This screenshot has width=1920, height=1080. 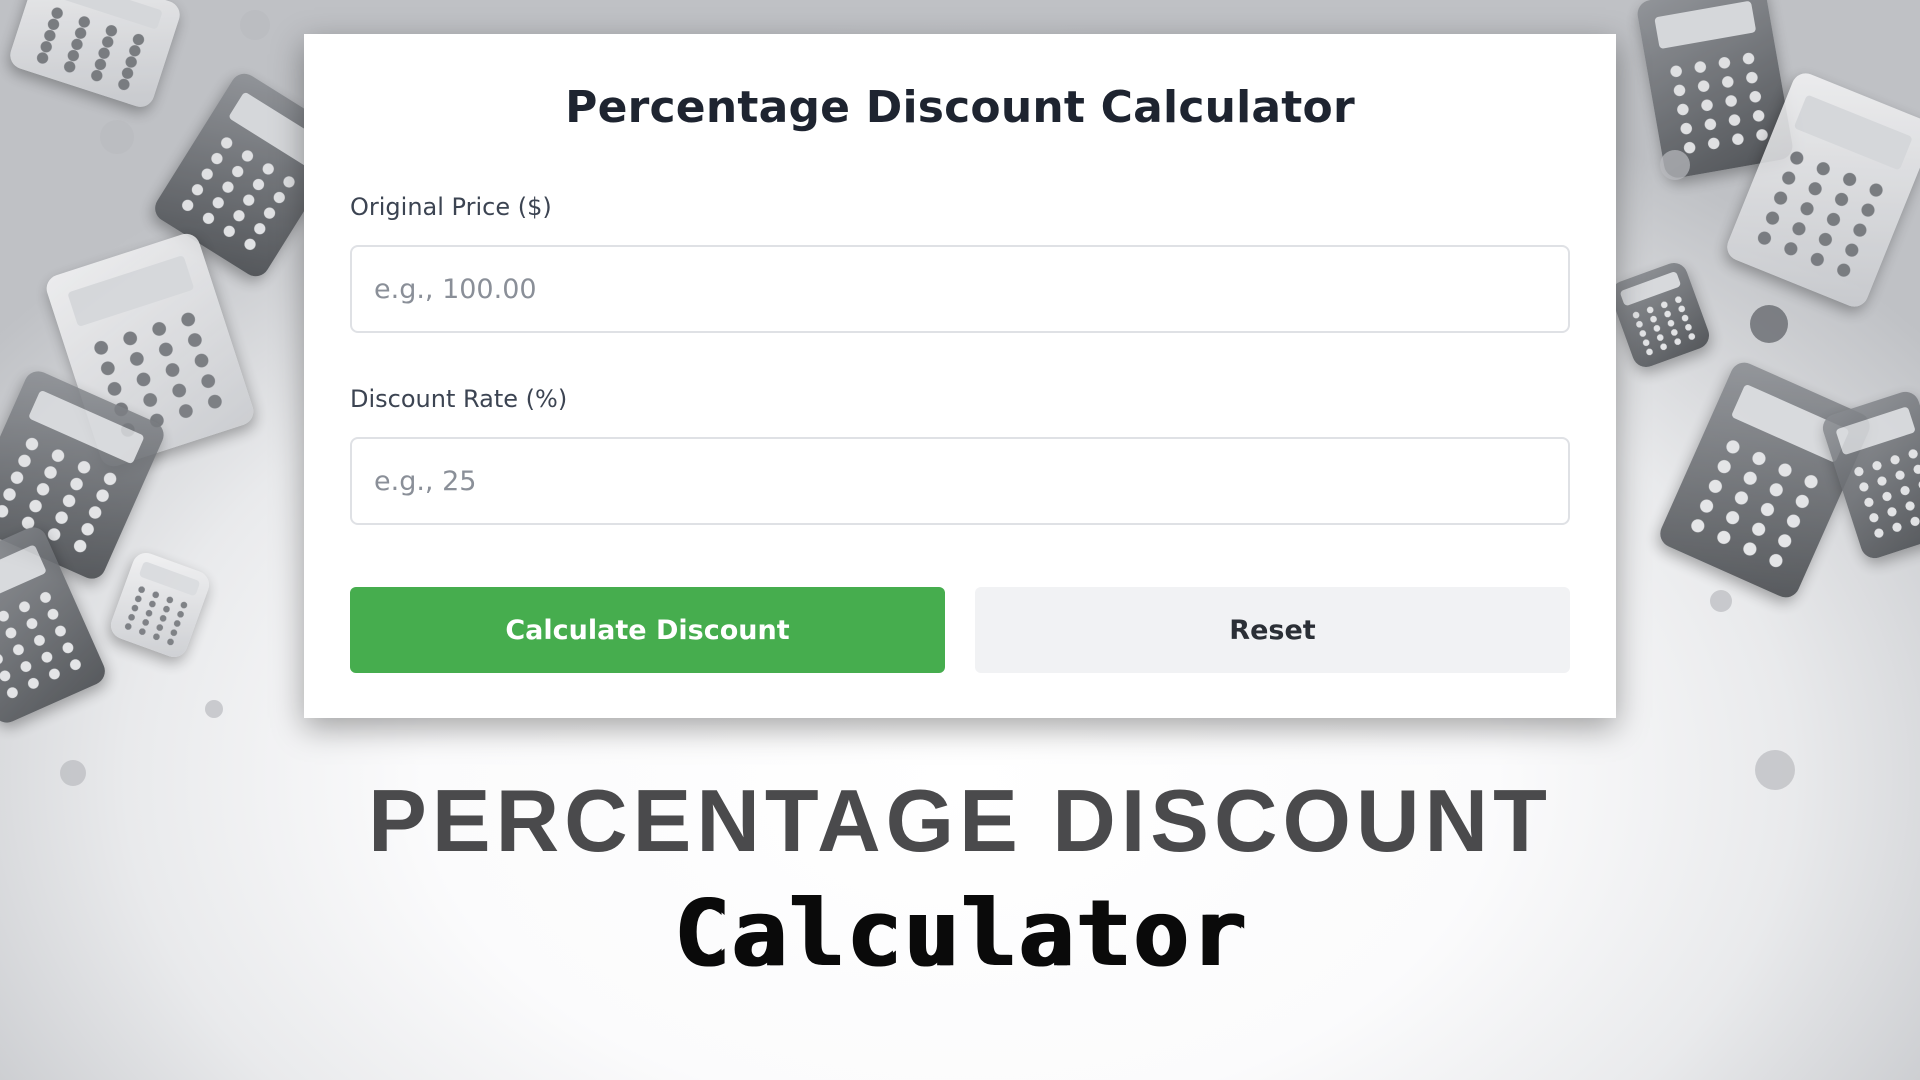 I want to click on discount-rate-label: Discount Rate (%), so click(x=459, y=399).